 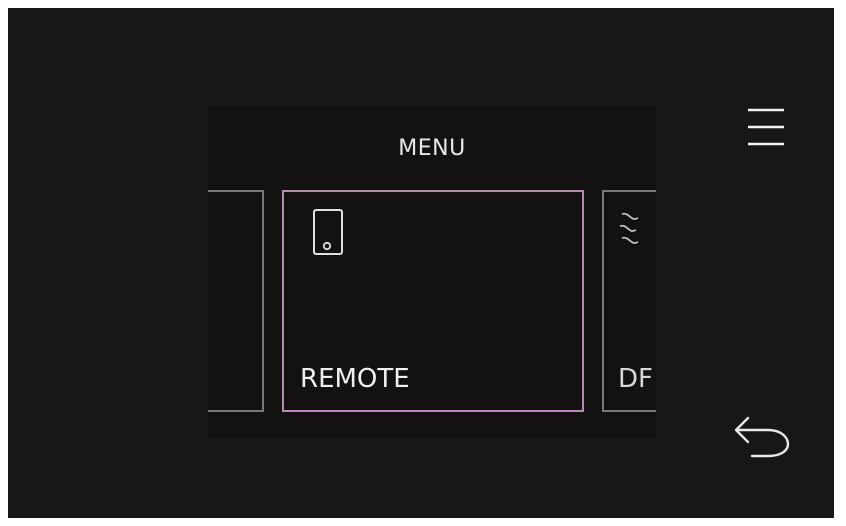 What do you see at coordinates (629, 301) in the screenshot?
I see `menu-card-next: DF` at bounding box center [629, 301].